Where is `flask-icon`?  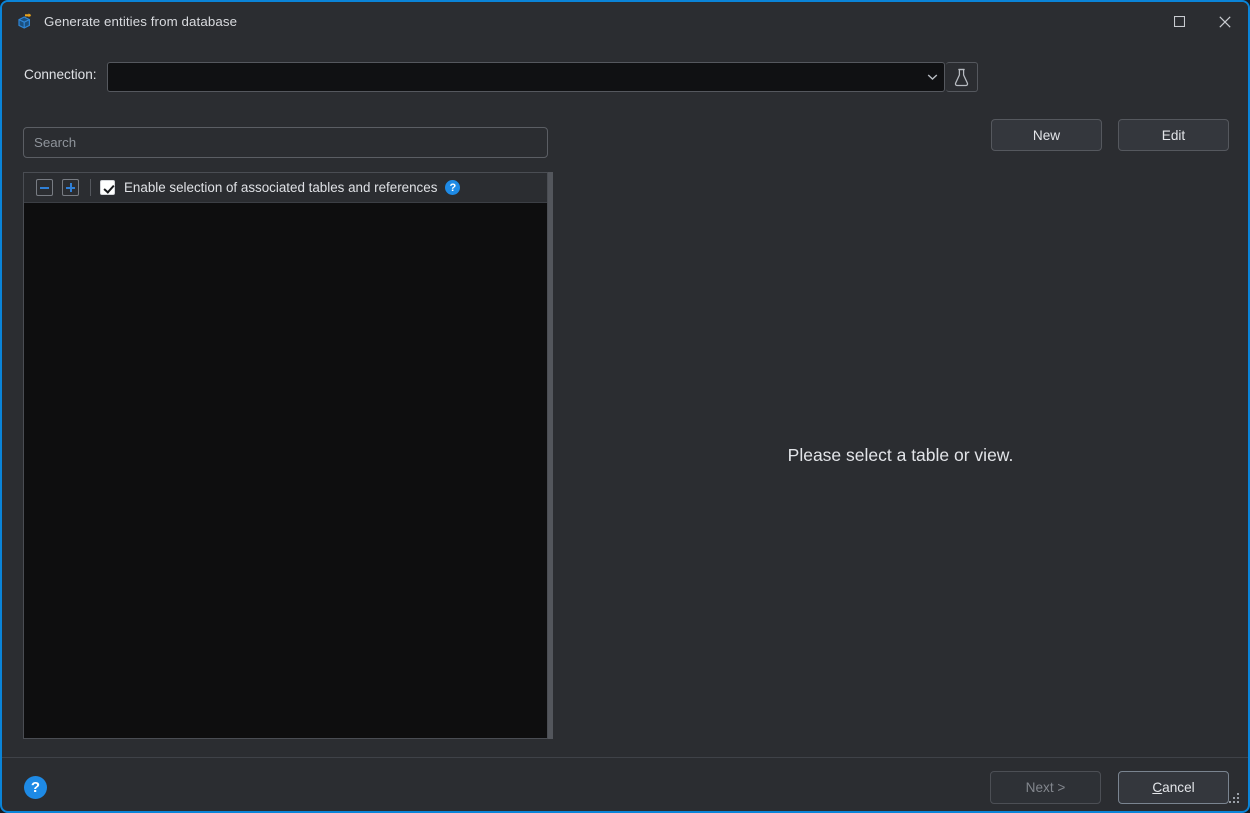
flask-icon is located at coordinates (961, 77).